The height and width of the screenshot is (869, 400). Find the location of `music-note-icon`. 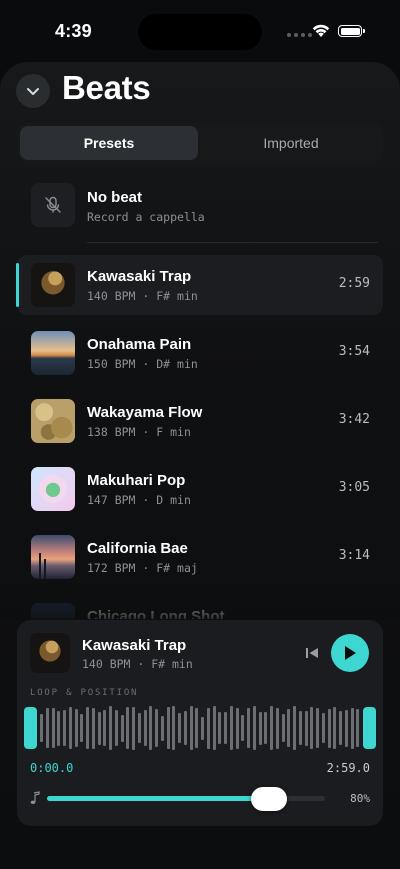

music-note-icon is located at coordinates (35, 797).